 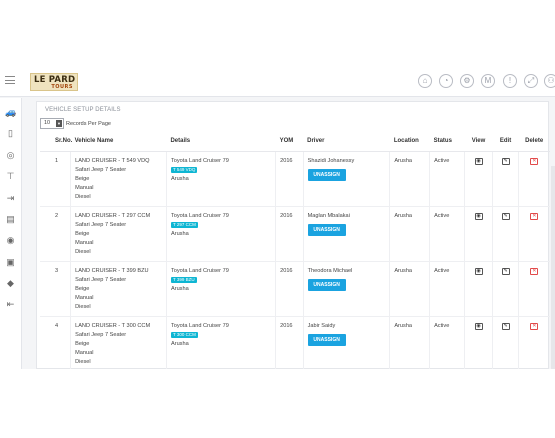 I want to click on details-cell: Toyota Land Cruiser 79 T 297 CCM Arusha, so click(x=220, y=234).